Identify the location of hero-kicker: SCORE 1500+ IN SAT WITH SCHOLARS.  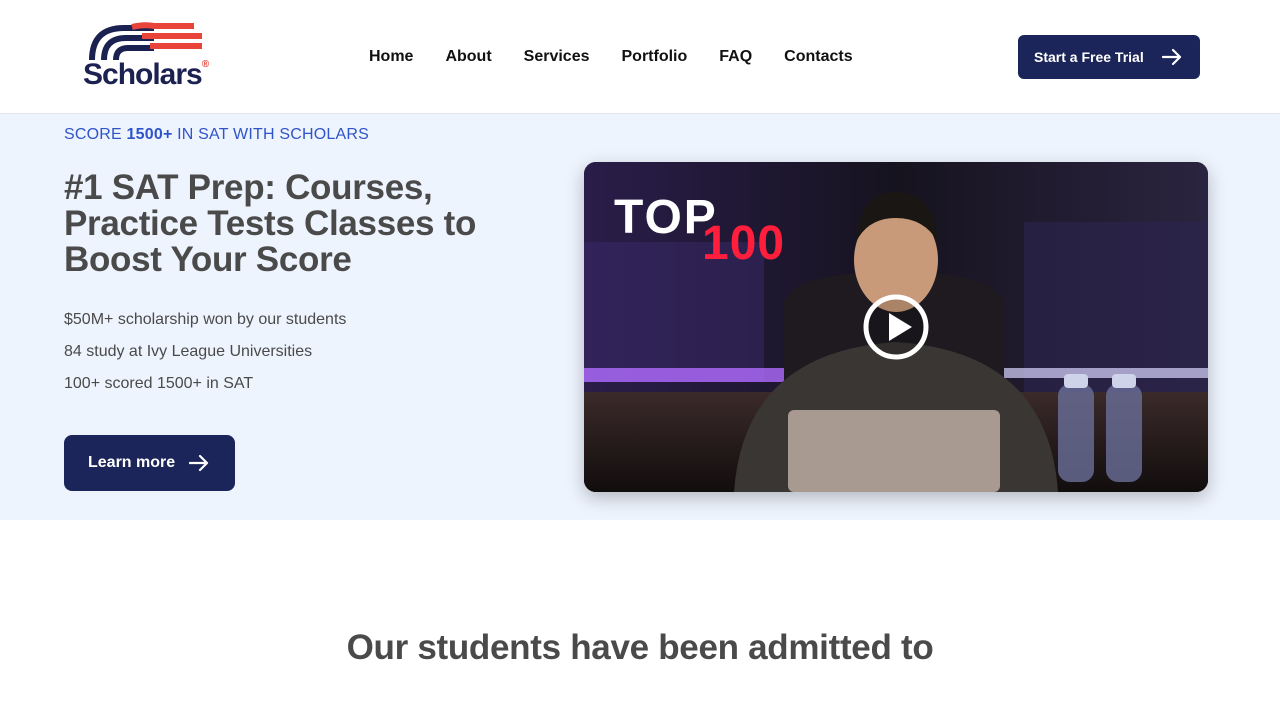
(217, 134).